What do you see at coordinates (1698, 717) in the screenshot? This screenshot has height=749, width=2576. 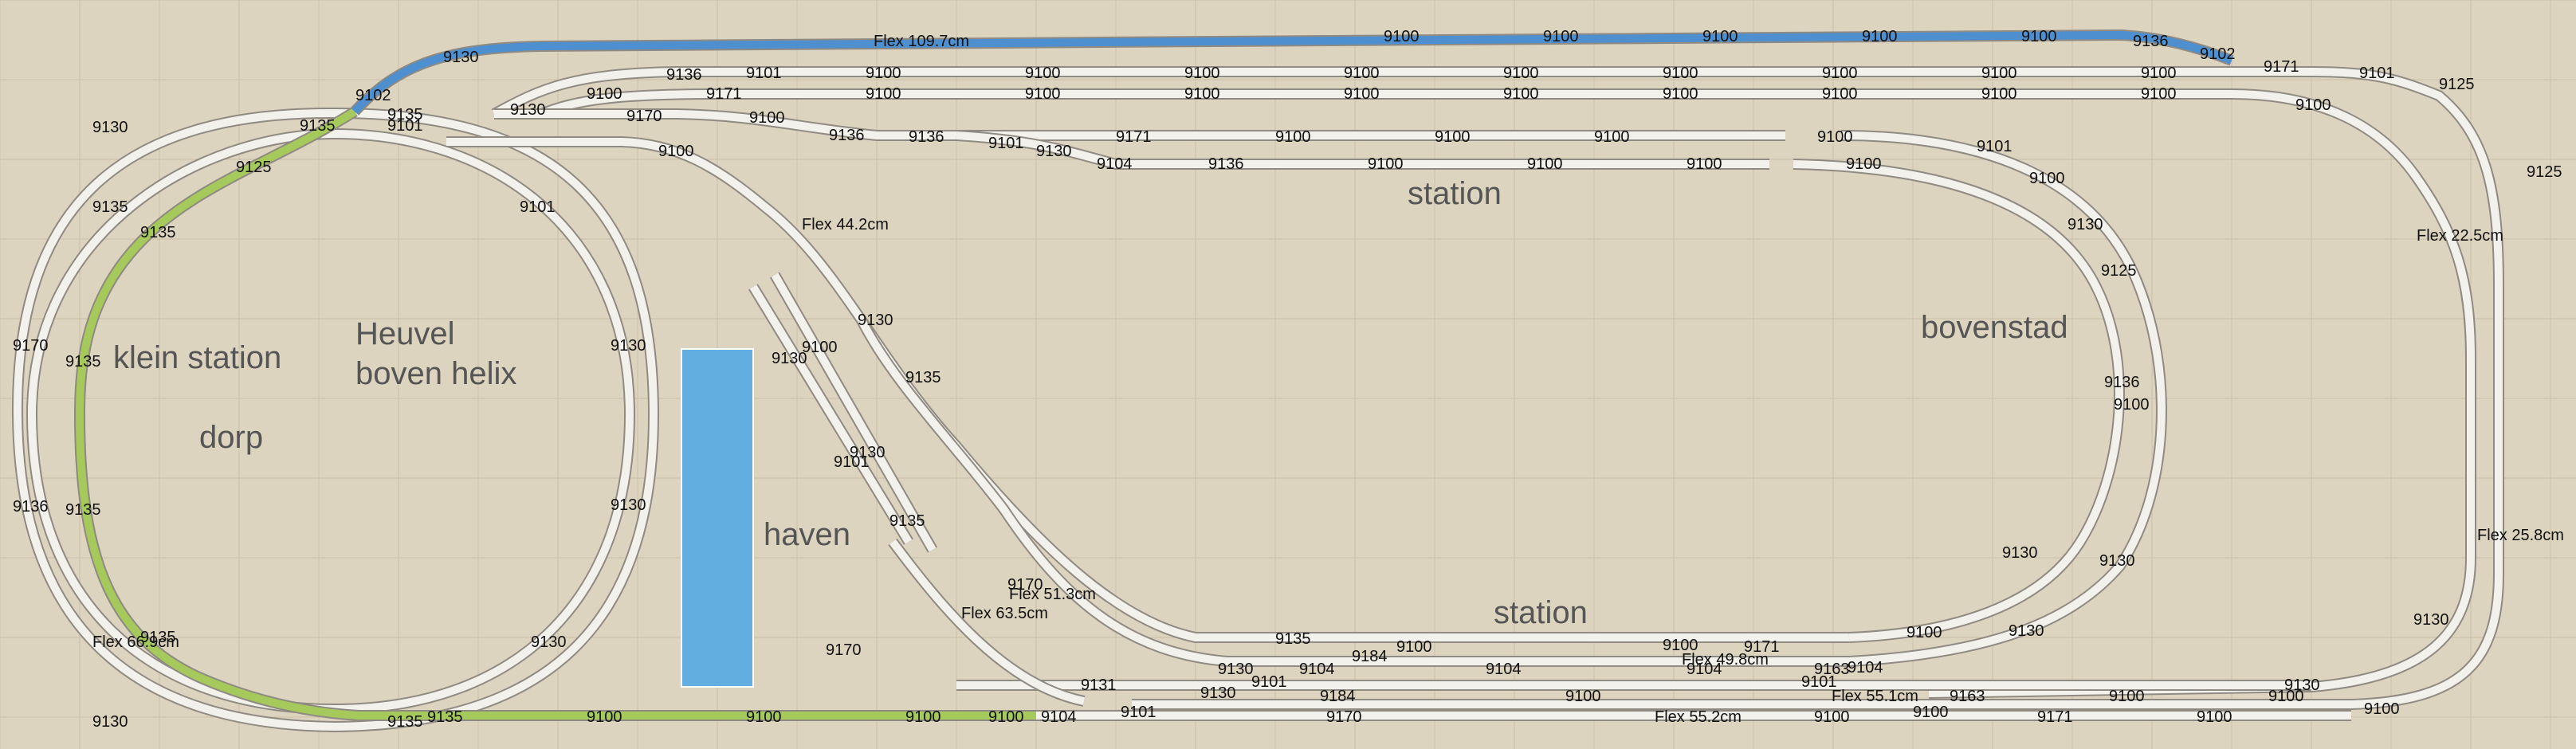 I see `track-piece-label: Flex 55.2cm` at bounding box center [1698, 717].